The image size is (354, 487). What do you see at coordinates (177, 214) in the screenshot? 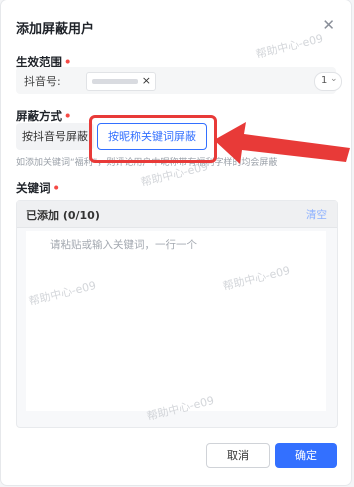
I see `keywords-header: 已添加 (0/10) 清空` at bounding box center [177, 214].